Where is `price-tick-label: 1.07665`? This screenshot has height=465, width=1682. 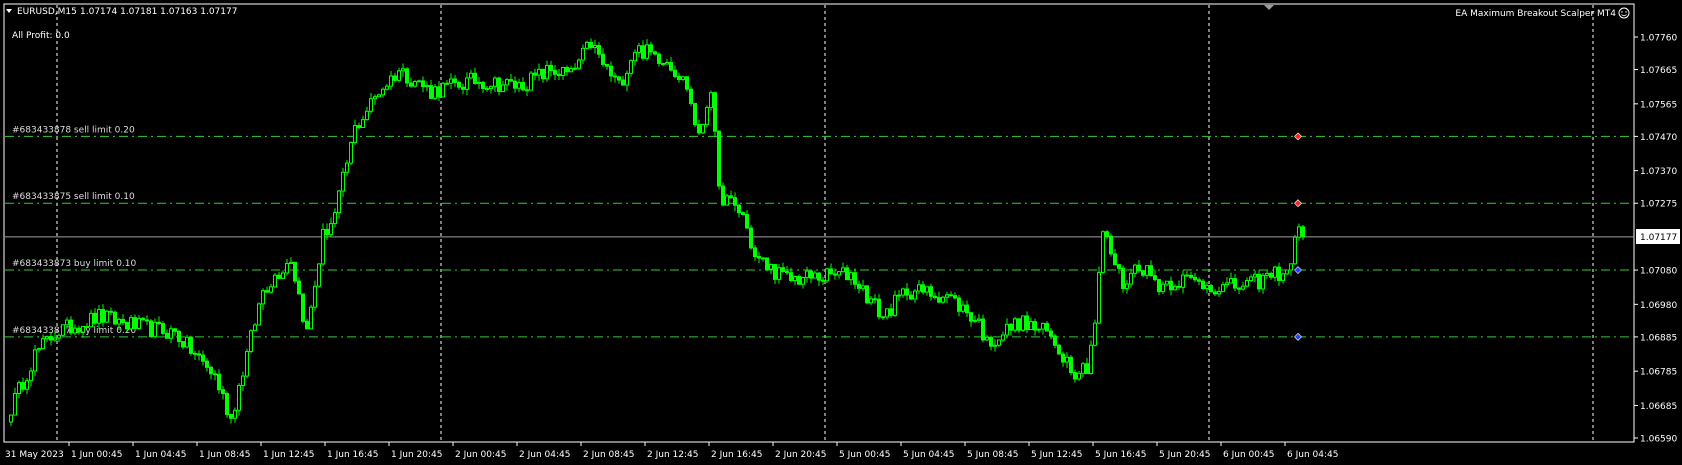 price-tick-label: 1.07665 is located at coordinates (1658, 71).